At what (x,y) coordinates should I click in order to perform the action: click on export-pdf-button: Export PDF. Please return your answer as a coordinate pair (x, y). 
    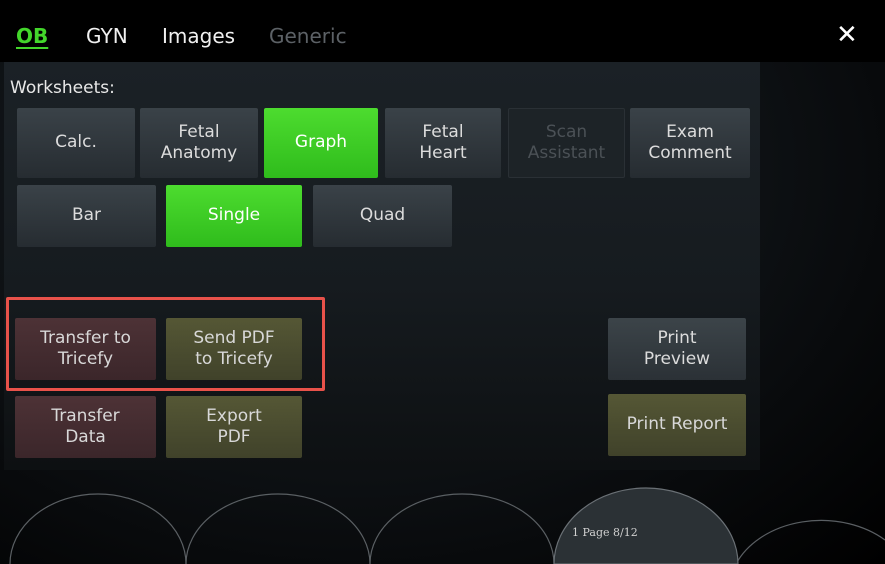
    Looking at the image, I should click on (234, 427).